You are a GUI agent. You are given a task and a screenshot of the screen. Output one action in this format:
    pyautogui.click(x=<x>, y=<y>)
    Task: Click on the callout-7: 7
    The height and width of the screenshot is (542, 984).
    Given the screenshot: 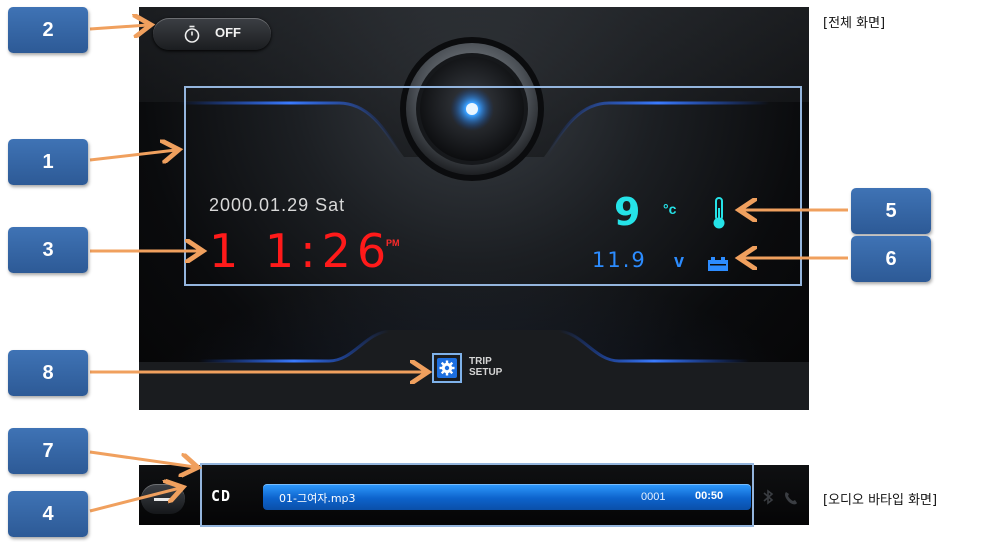 What is the action you would take?
    pyautogui.click(x=48, y=451)
    